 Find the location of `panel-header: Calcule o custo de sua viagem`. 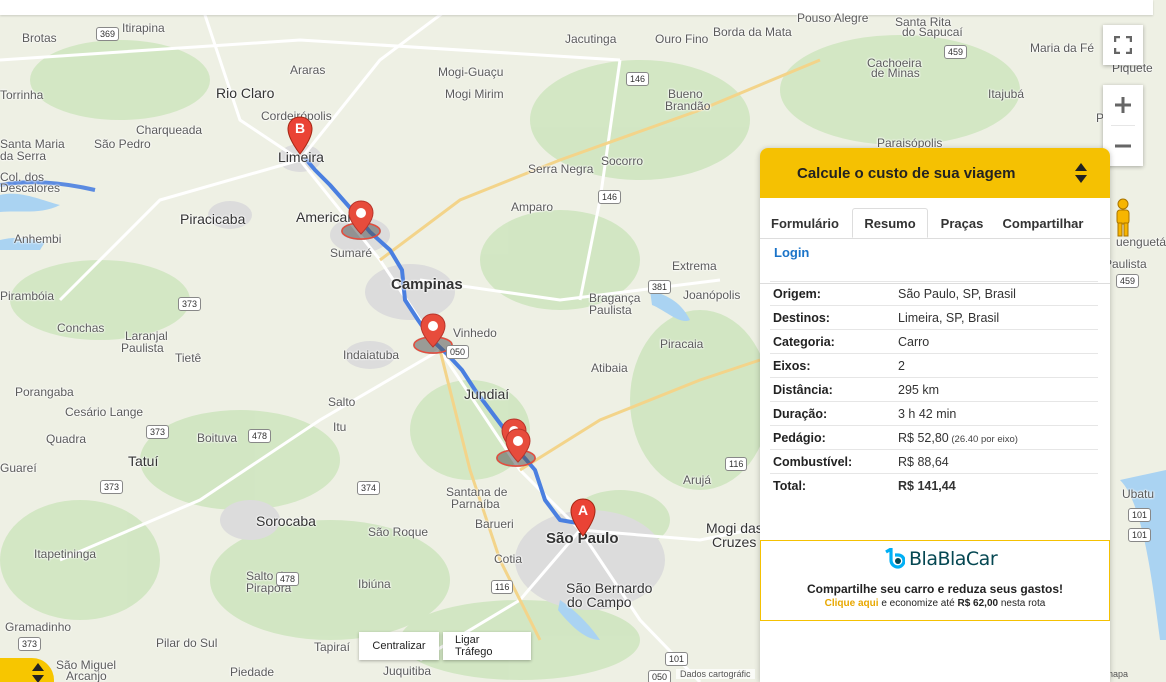

panel-header: Calcule o custo de sua viagem is located at coordinates (935, 173).